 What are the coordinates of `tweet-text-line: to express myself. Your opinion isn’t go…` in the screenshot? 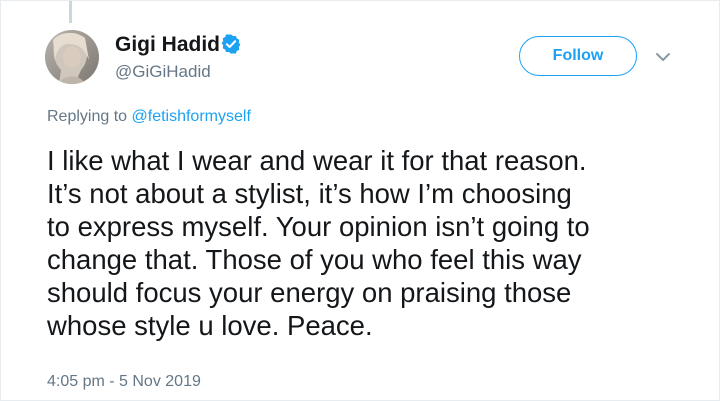 It's located at (318, 226).